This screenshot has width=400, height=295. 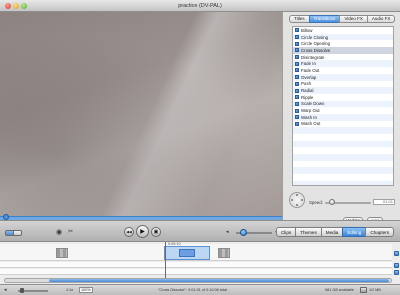 I want to click on transition-label: Fade Out, so click(x=310, y=70).